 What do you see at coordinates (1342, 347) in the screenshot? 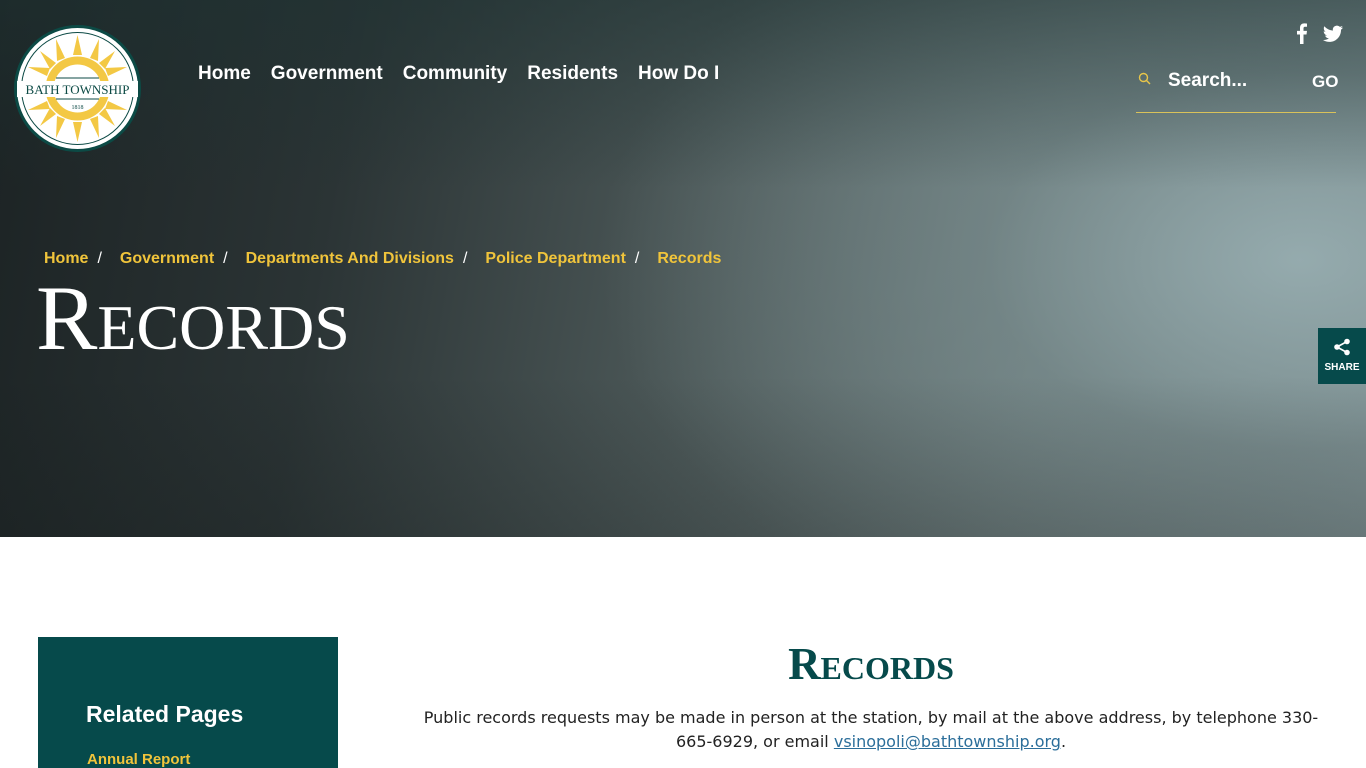
I see `share-icon` at bounding box center [1342, 347].